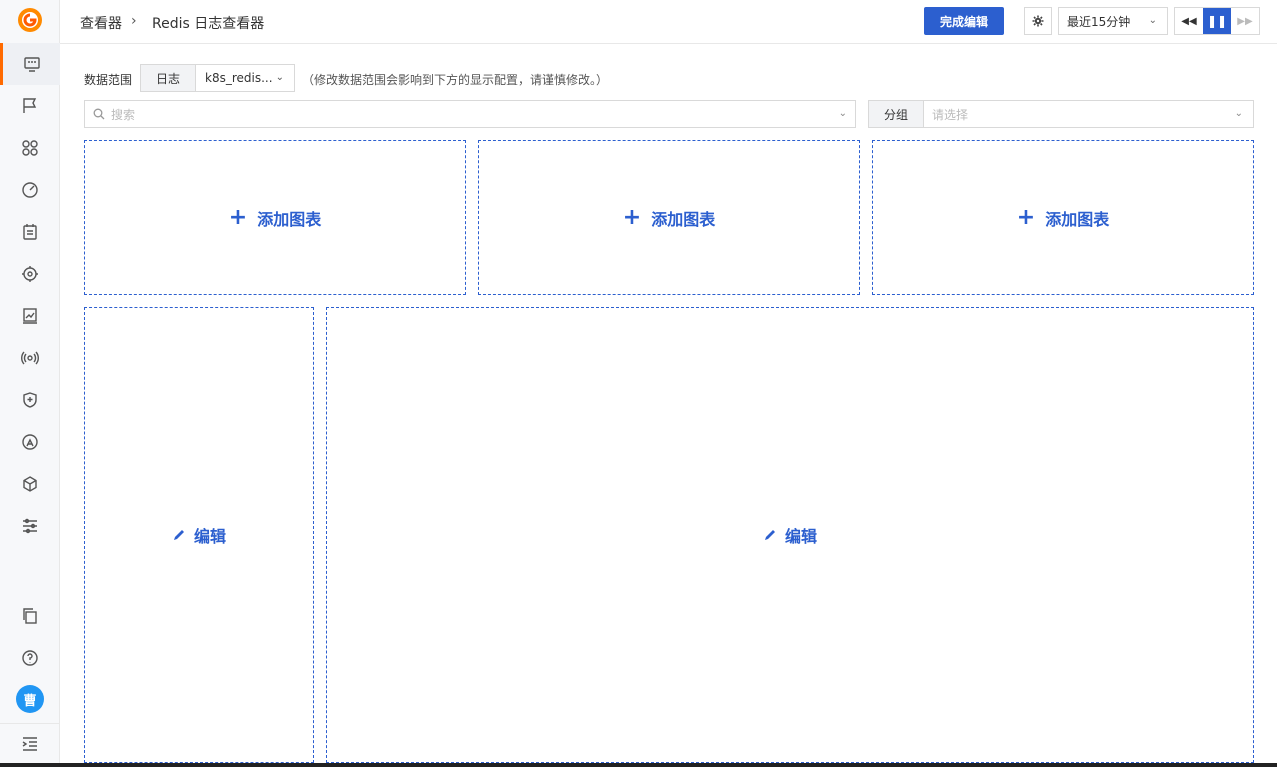 The height and width of the screenshot is (767, 1277). I want to click on finish-edit-button: 完成编辑, so click(964, 21).